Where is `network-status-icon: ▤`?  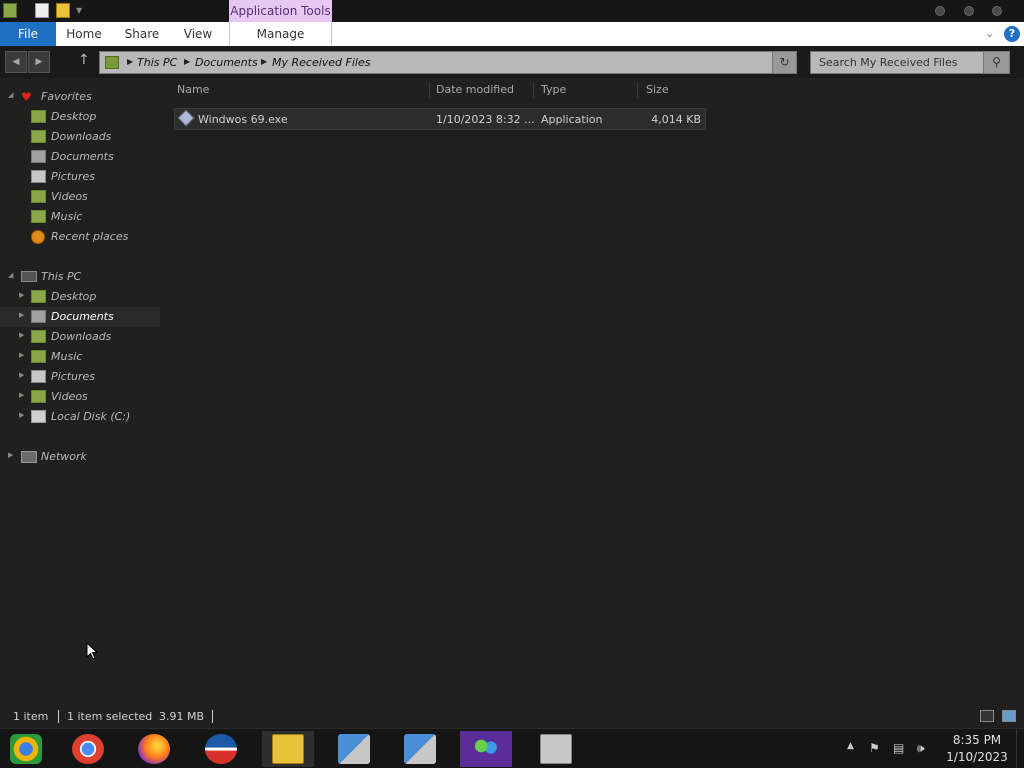 network-status-icon: ▤ is located at coordinates (898, 748).